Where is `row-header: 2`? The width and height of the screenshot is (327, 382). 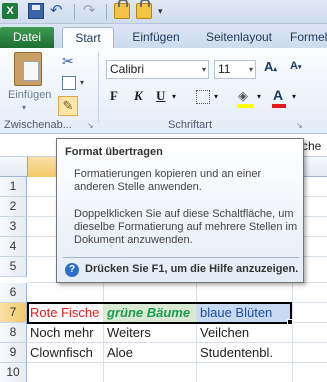
row-header: 2 is located at coordinates (13, 207).